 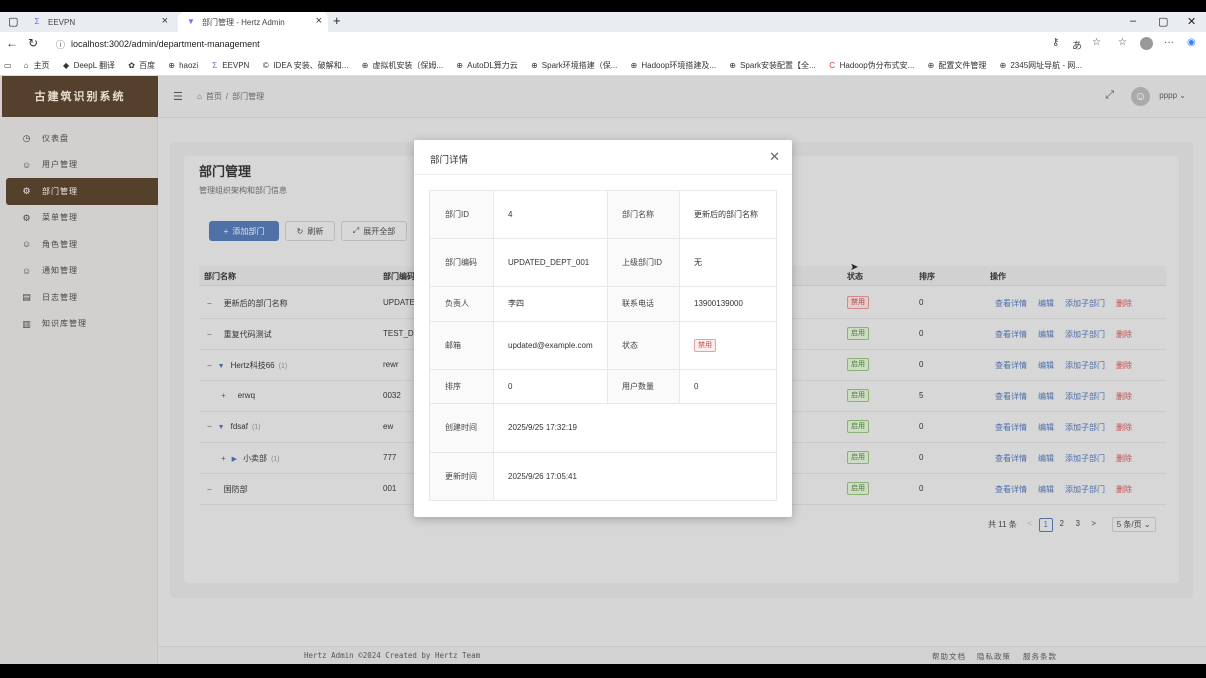 What do you see at coordinates (550, 386) in the screenshot?
I see `value-sort: 0` at bounding box center [550, 386].